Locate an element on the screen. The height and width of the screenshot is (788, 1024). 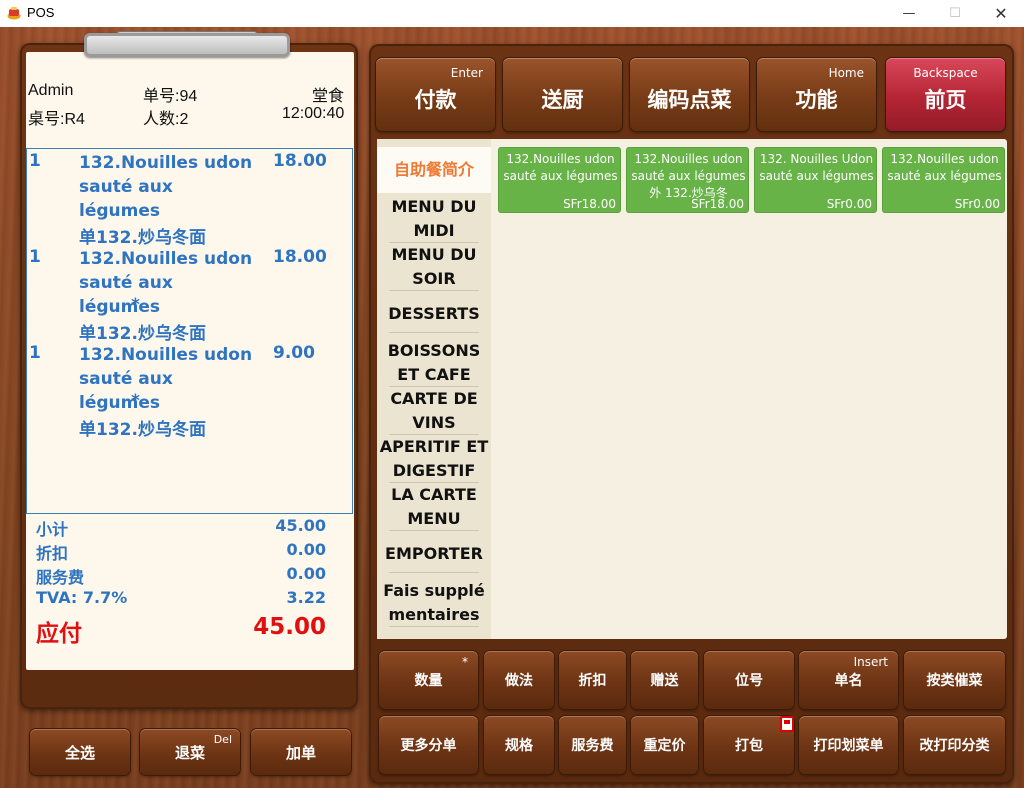
discount-value: 0.00 is located at coordinates (306, 549).